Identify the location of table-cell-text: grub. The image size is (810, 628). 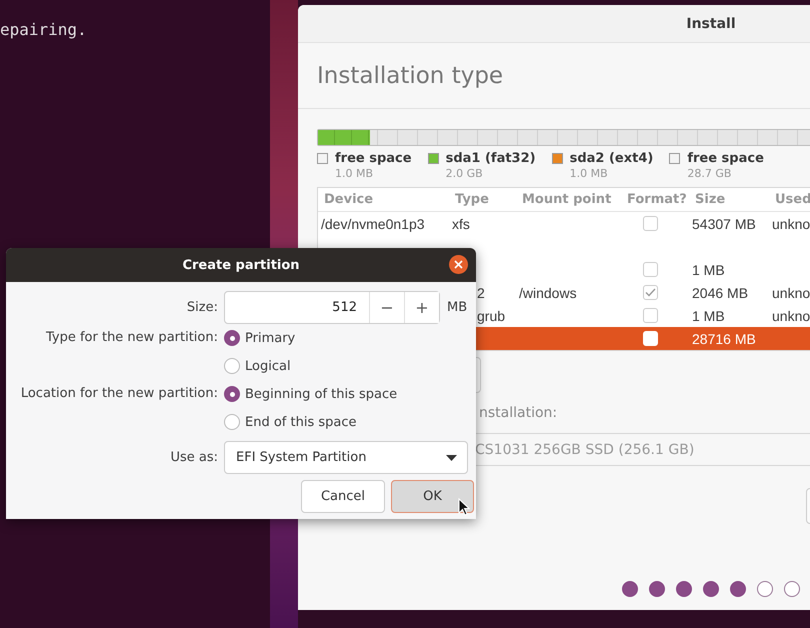
(491, 316).